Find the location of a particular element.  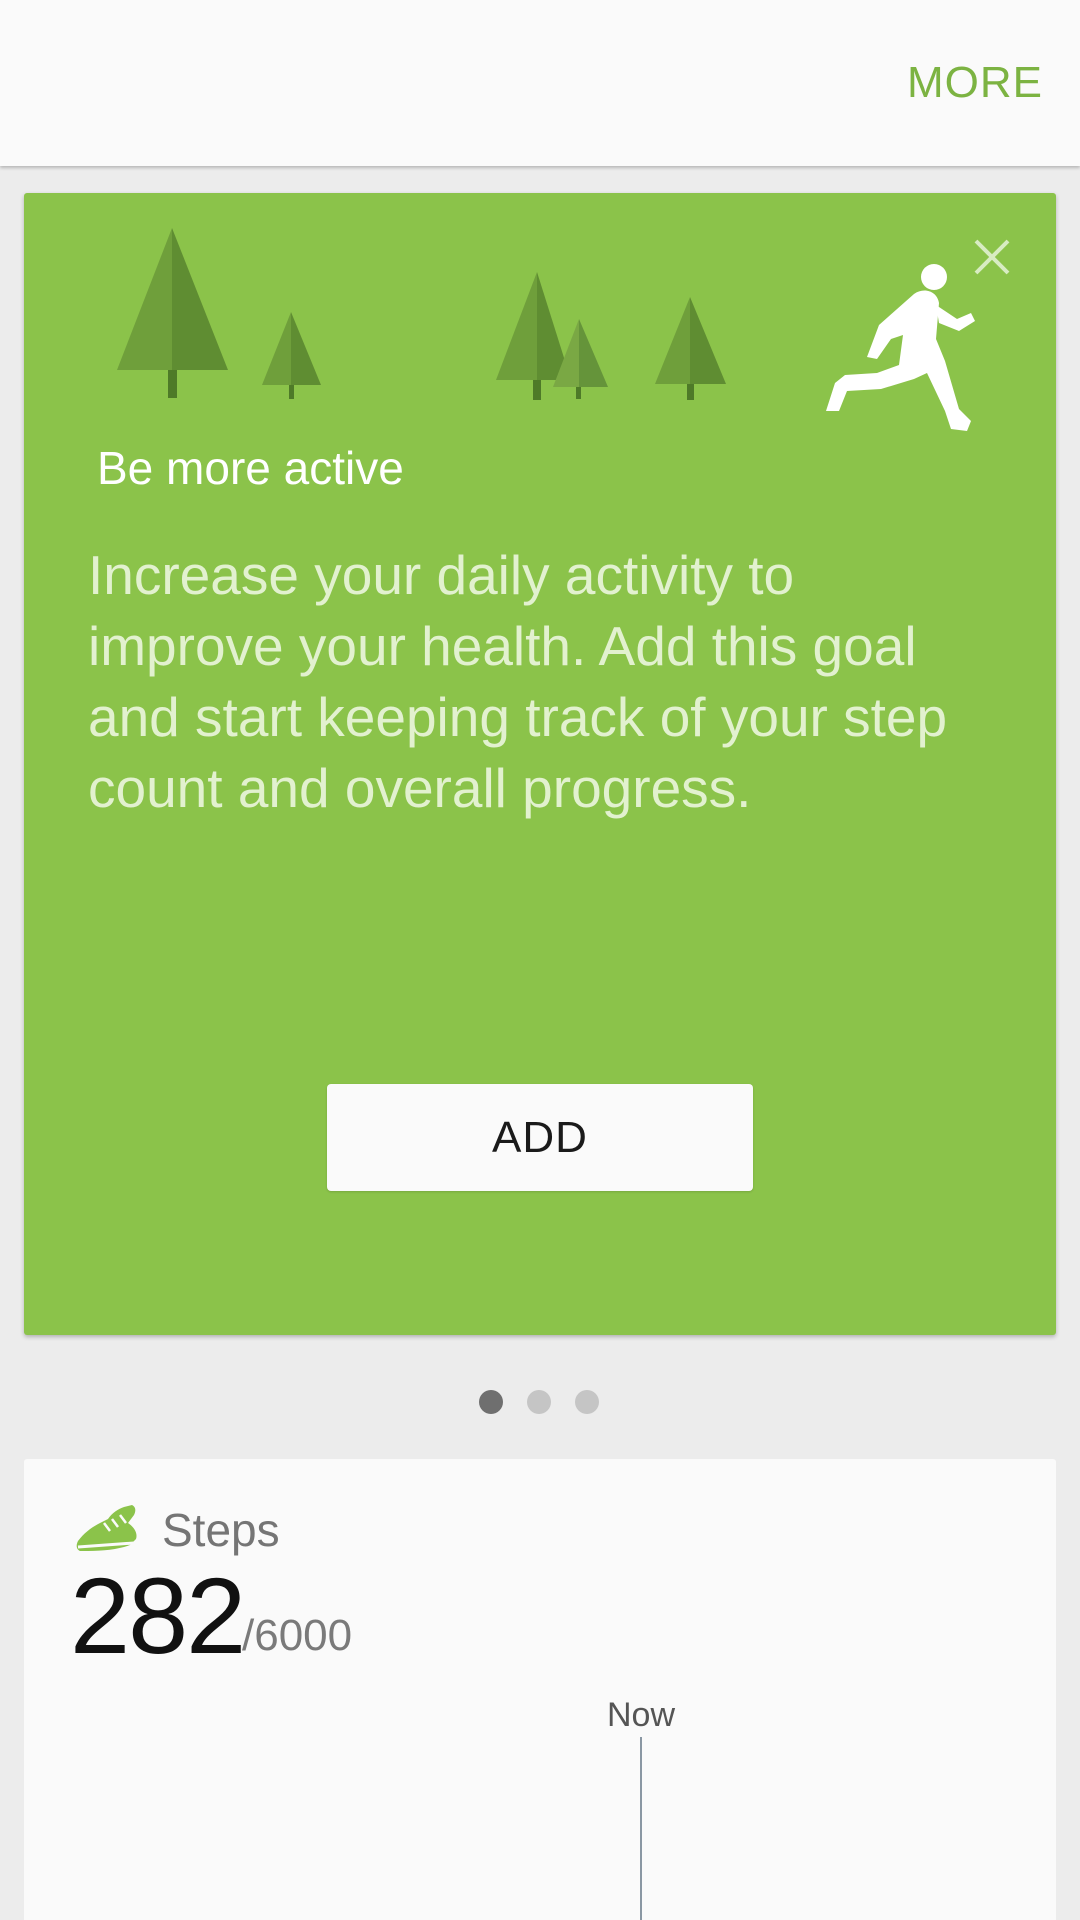

now-marker-line is located at coordinates (641, 1828).